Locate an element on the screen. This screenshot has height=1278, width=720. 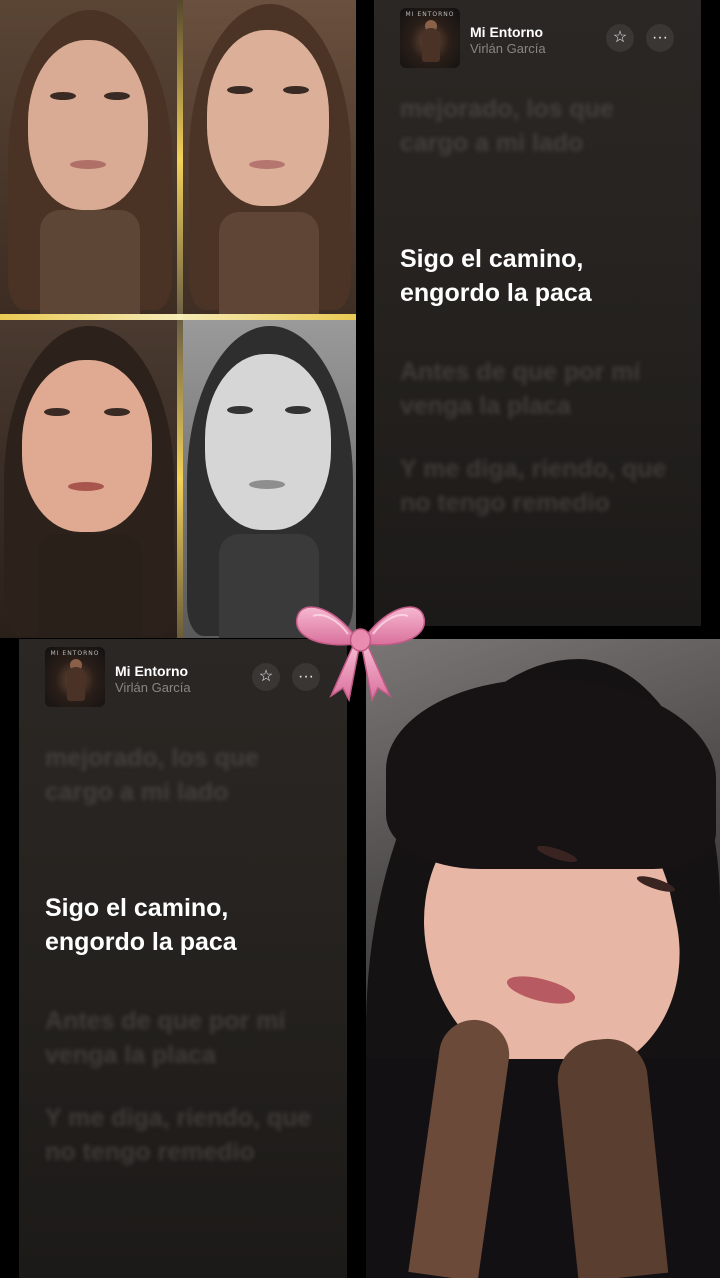
gold-divider-horizontal is located at coordinates (178, 317).